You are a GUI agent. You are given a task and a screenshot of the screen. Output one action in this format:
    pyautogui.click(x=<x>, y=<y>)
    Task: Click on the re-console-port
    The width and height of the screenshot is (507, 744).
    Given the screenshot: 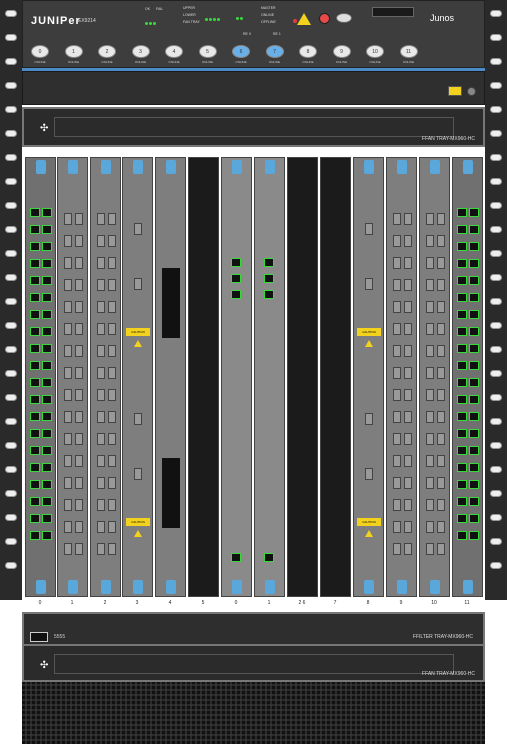 What is the action you would take?
    pyautogui.click(x=236, y=557)
    